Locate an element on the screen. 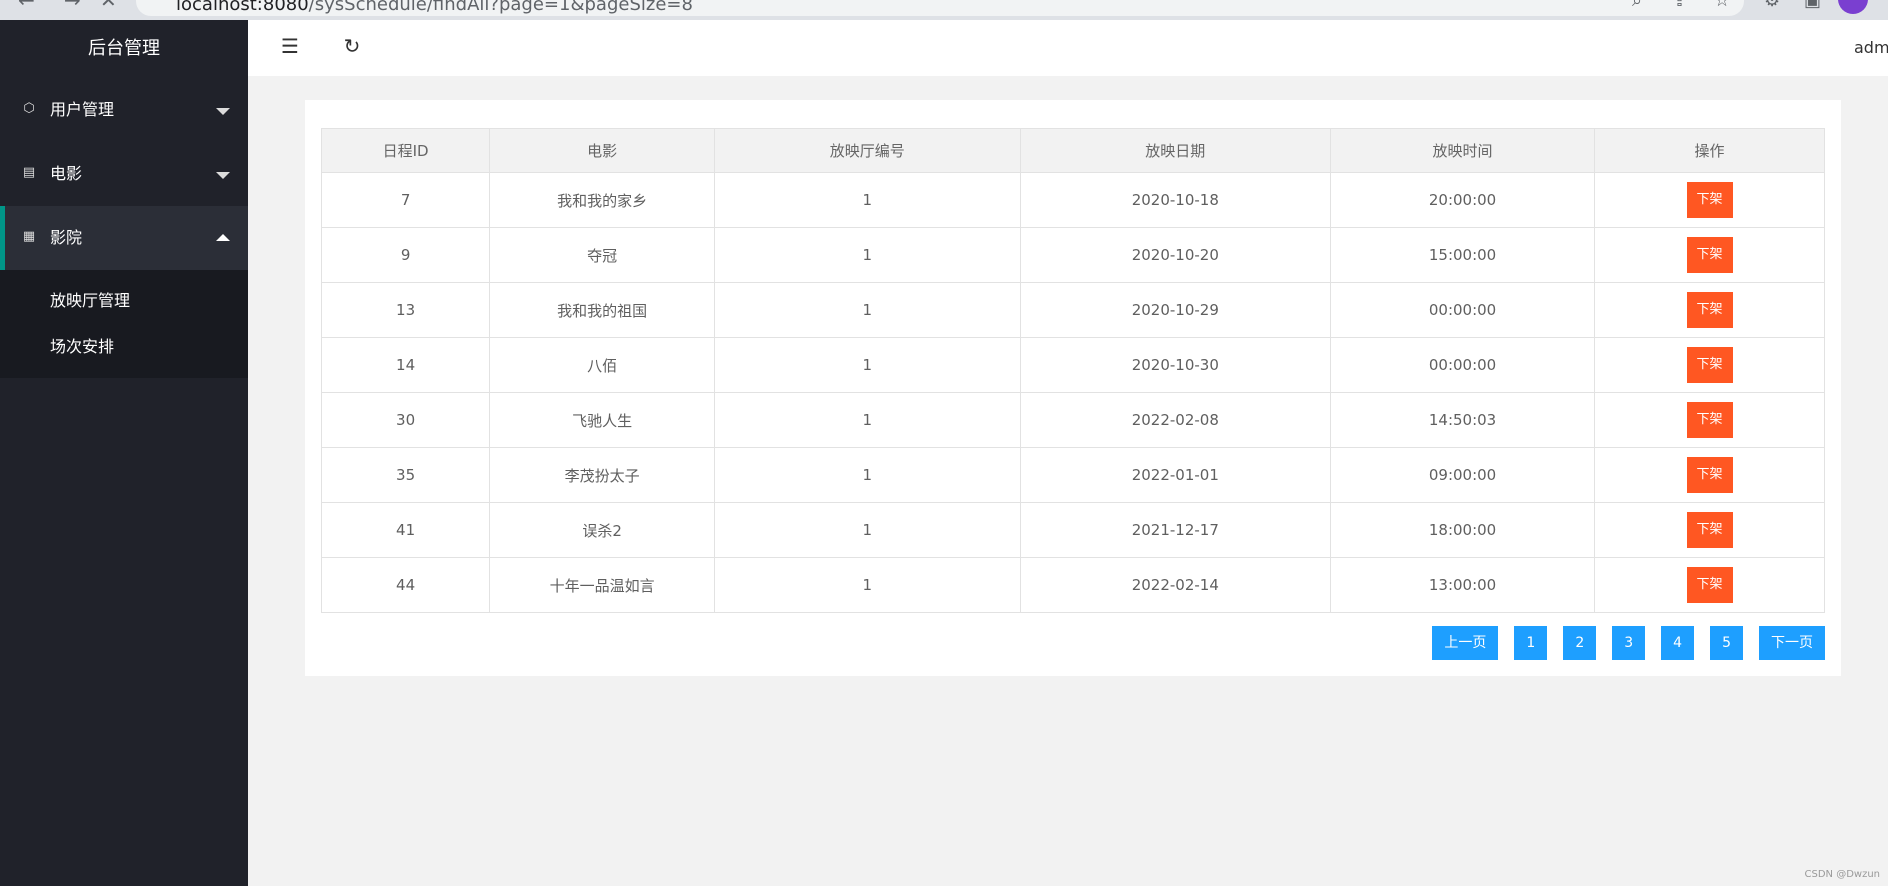 The image size is (1888, 886). cell-schedule-id: 44 is located at coordinates (405, 585).